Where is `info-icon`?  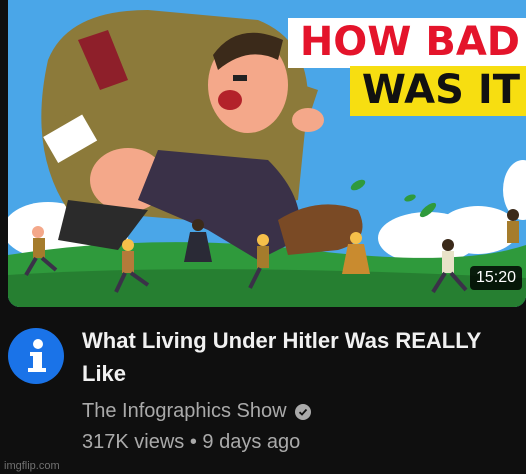 info-icon is located at coordinates (37, 355).